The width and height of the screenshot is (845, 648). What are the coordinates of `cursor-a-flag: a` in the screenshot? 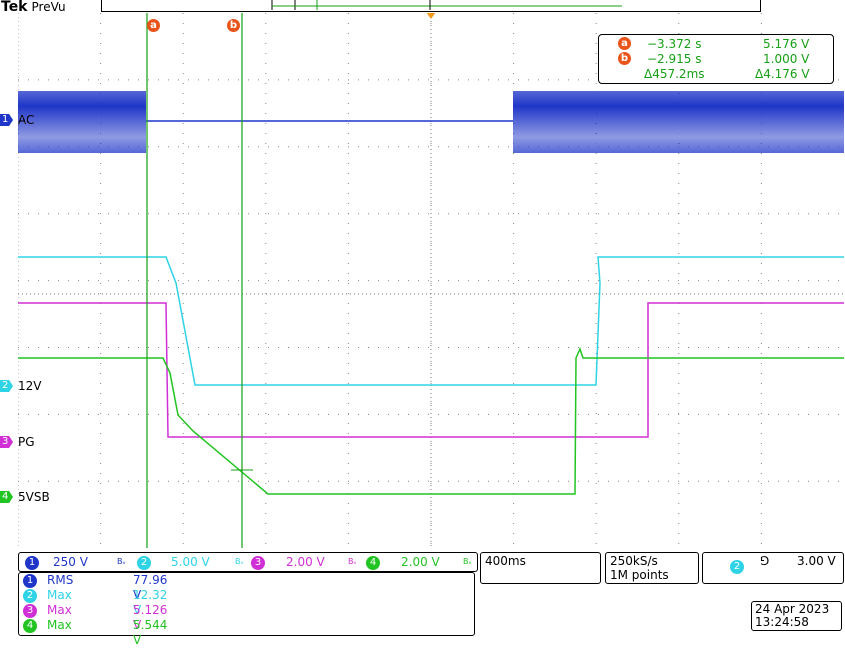 It's located at (153, 22).